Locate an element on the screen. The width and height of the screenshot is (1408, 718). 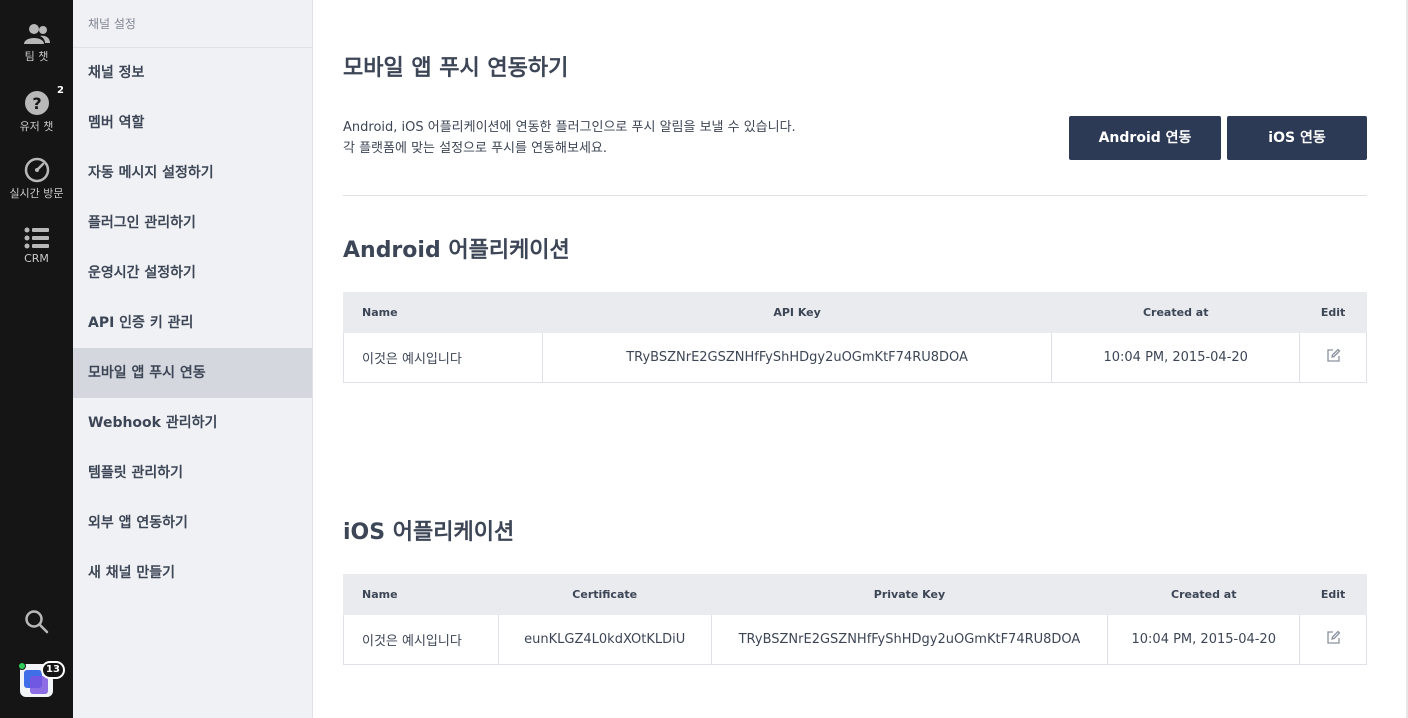
rail-label-crm: CRM is located at coordinates (36, 258).